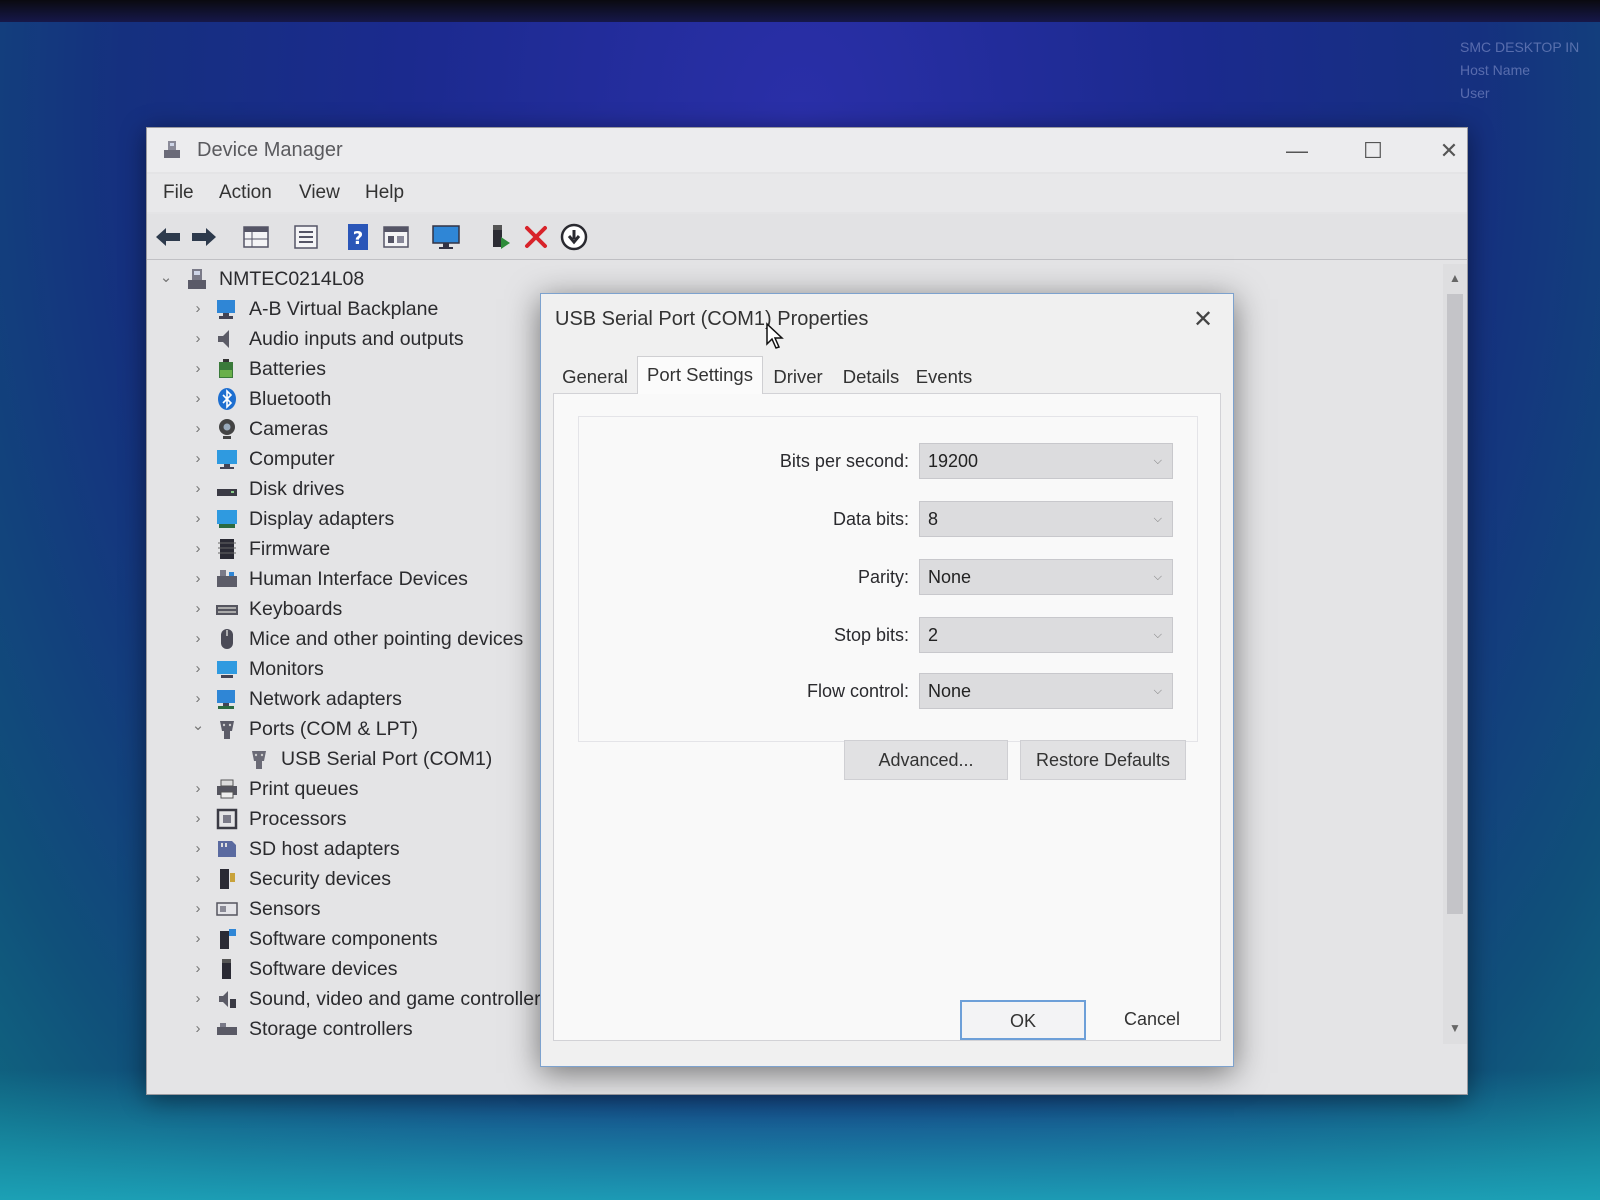 This screenshot has width=1600, height=1200. Describe the element at coordinates (347, 609) in the screenshot. I see `tree-item-keyboards: › Keyboards` at that location.